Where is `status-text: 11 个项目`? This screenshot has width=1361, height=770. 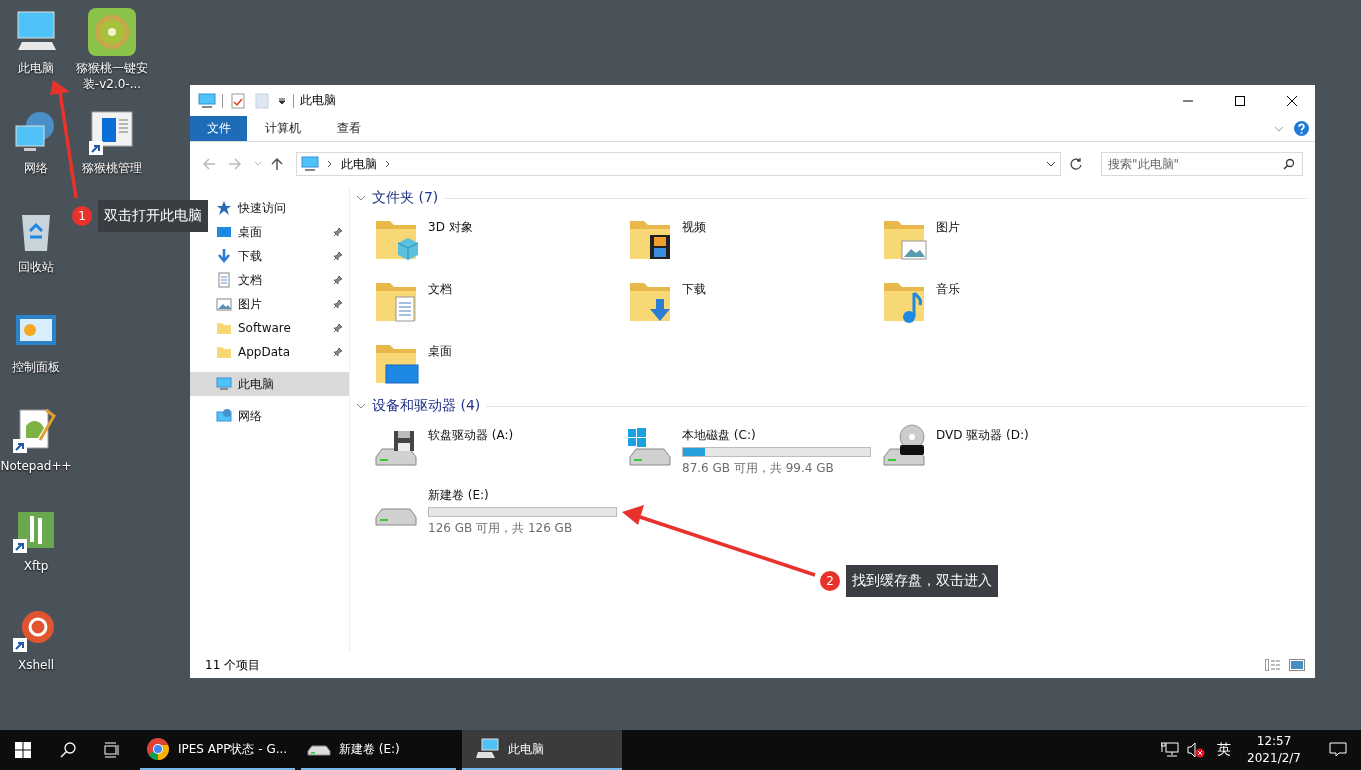
status-text: 11 个项目 is located at coordinates (233, 665).